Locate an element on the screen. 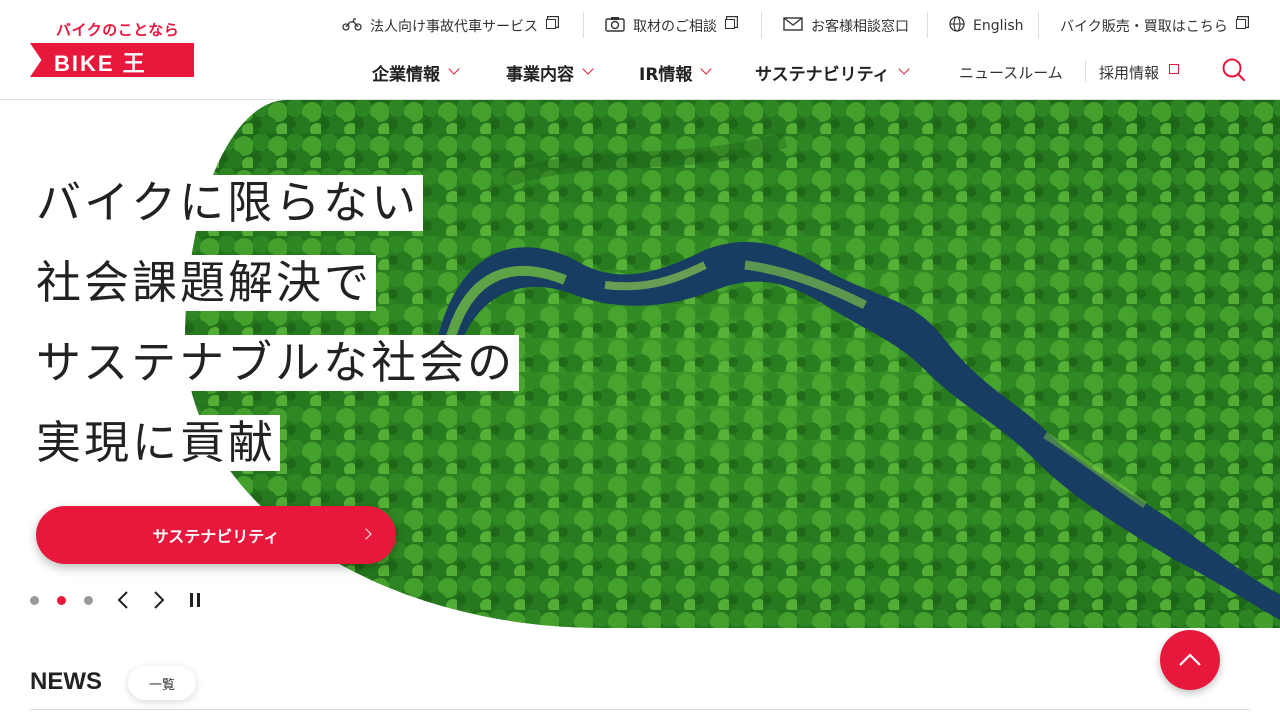 The height and width of the screenshot is (720, 1280). cta-label: サステナビリティ is located at coordinates (216, 536).